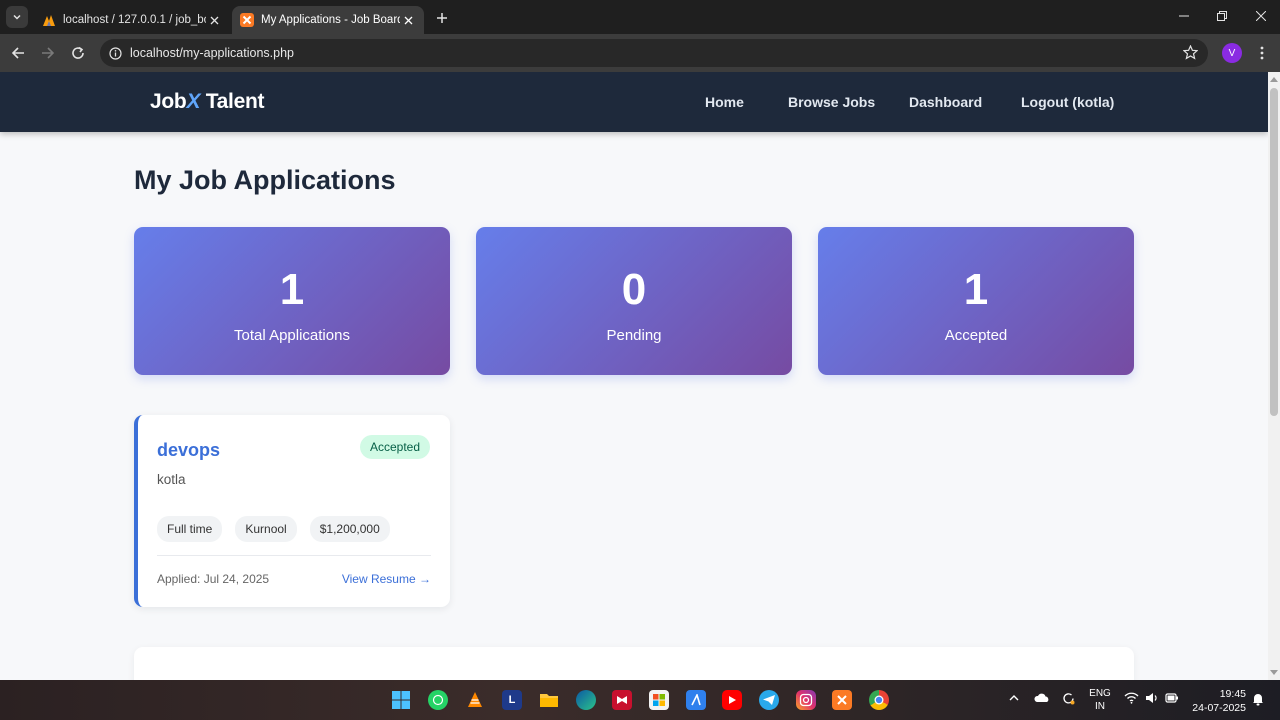 The image size is (1280, 720). I want to click on page-scrollbar, so click(1274, 376).